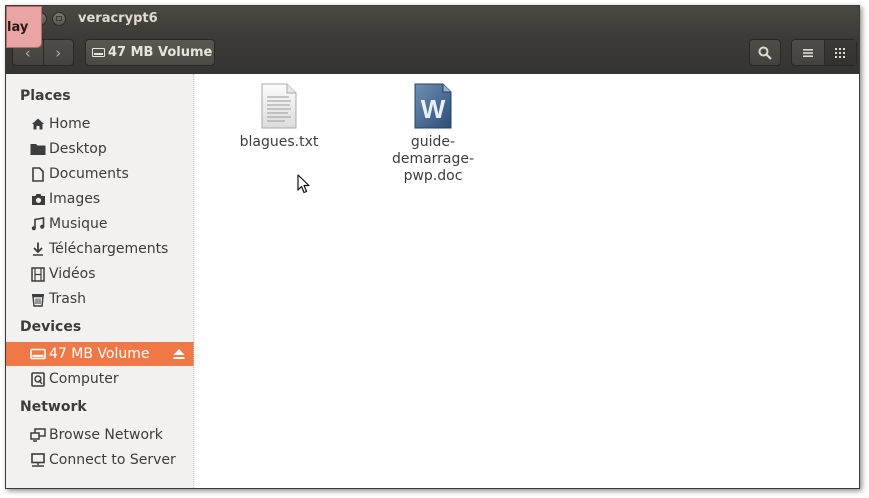  Describe the element at coordinates (45, 96) in the screenshot. I see `places-heading: Places` at that location.